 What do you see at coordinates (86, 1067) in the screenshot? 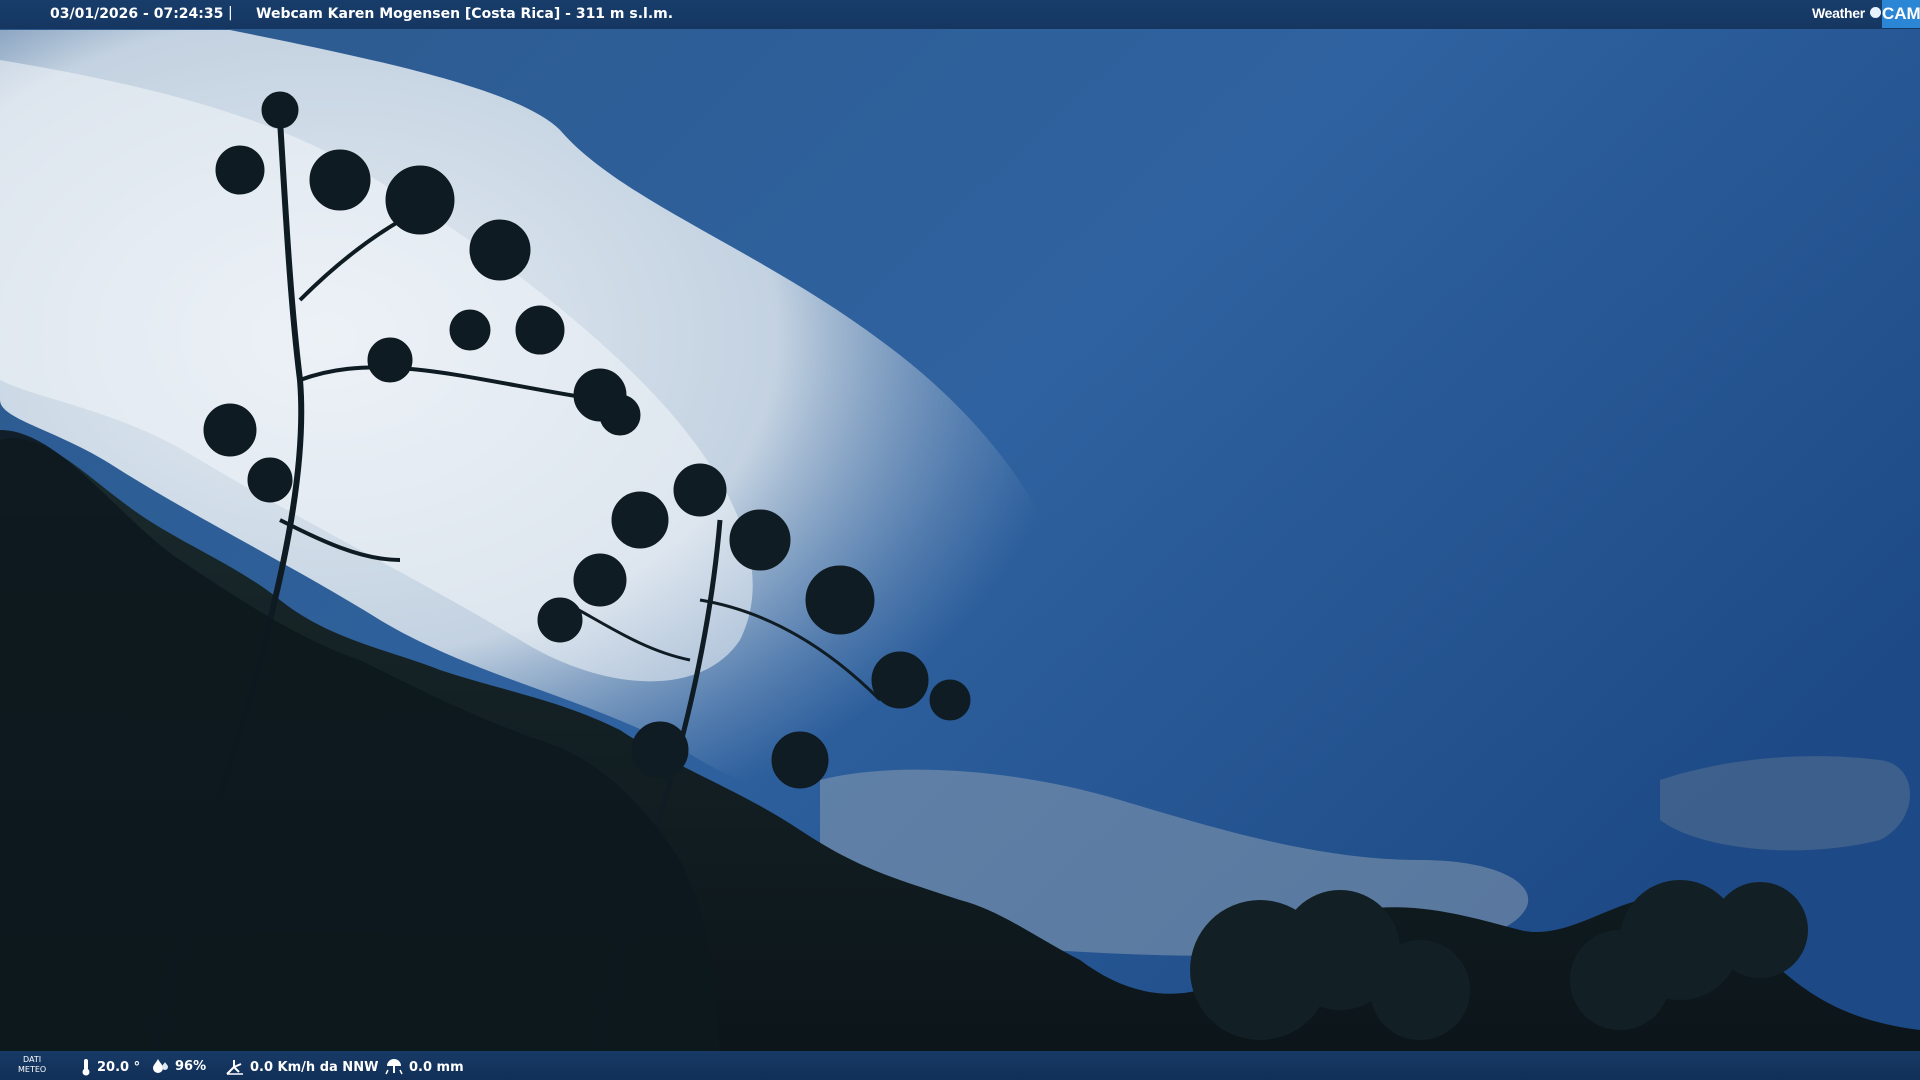
I see `thermometer-icon` at bounding box center [86, 1067].